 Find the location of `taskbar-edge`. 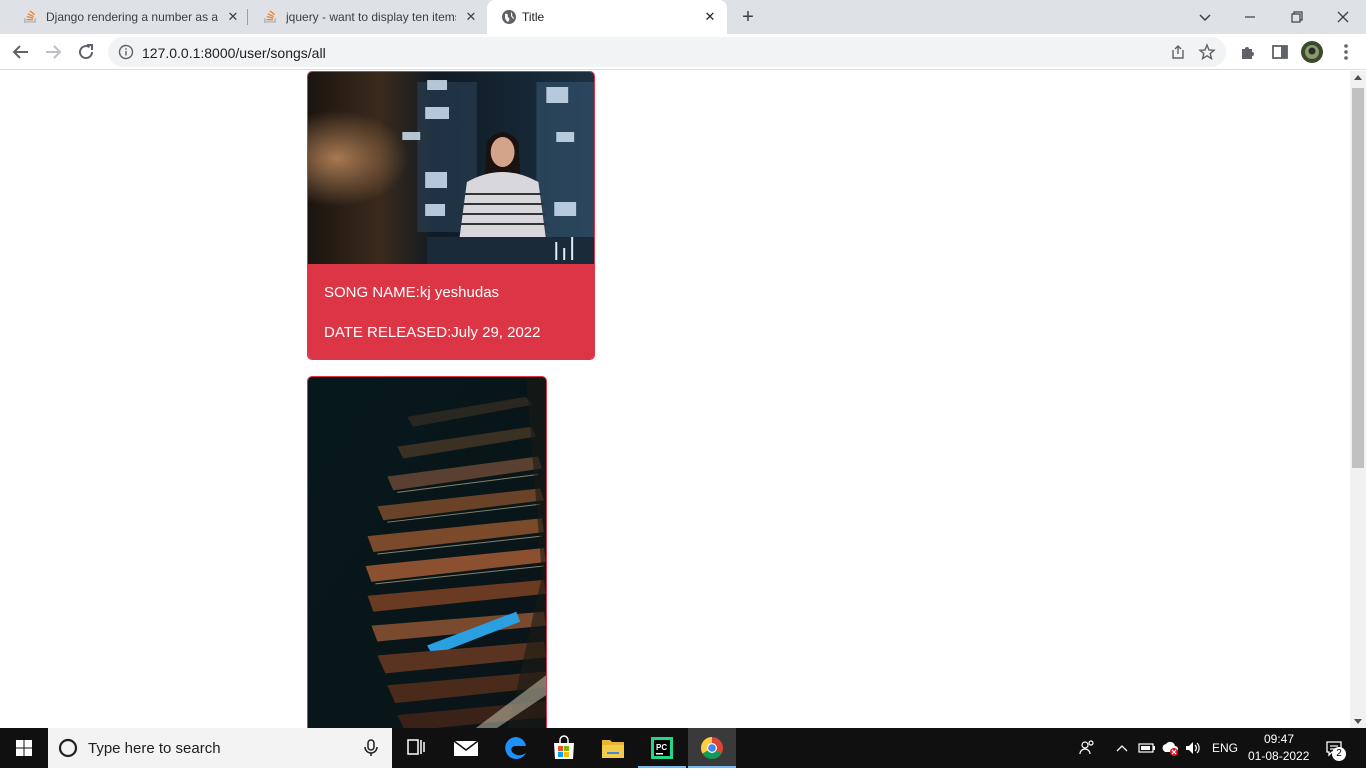

taskbar-edge is located at coordinates (516, 748).